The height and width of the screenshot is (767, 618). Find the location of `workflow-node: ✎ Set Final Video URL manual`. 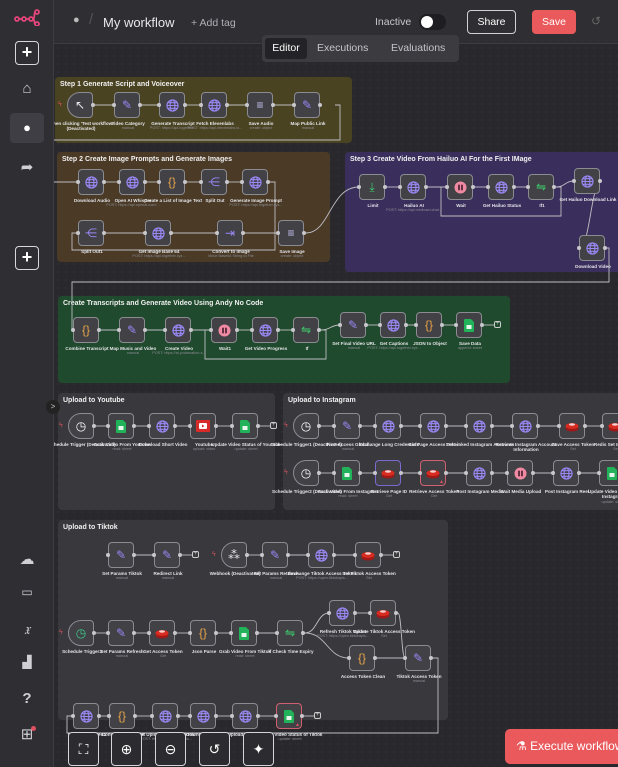

workflow-node: ✎ Set Final Video URL manual is located at coordinates (354, 331).